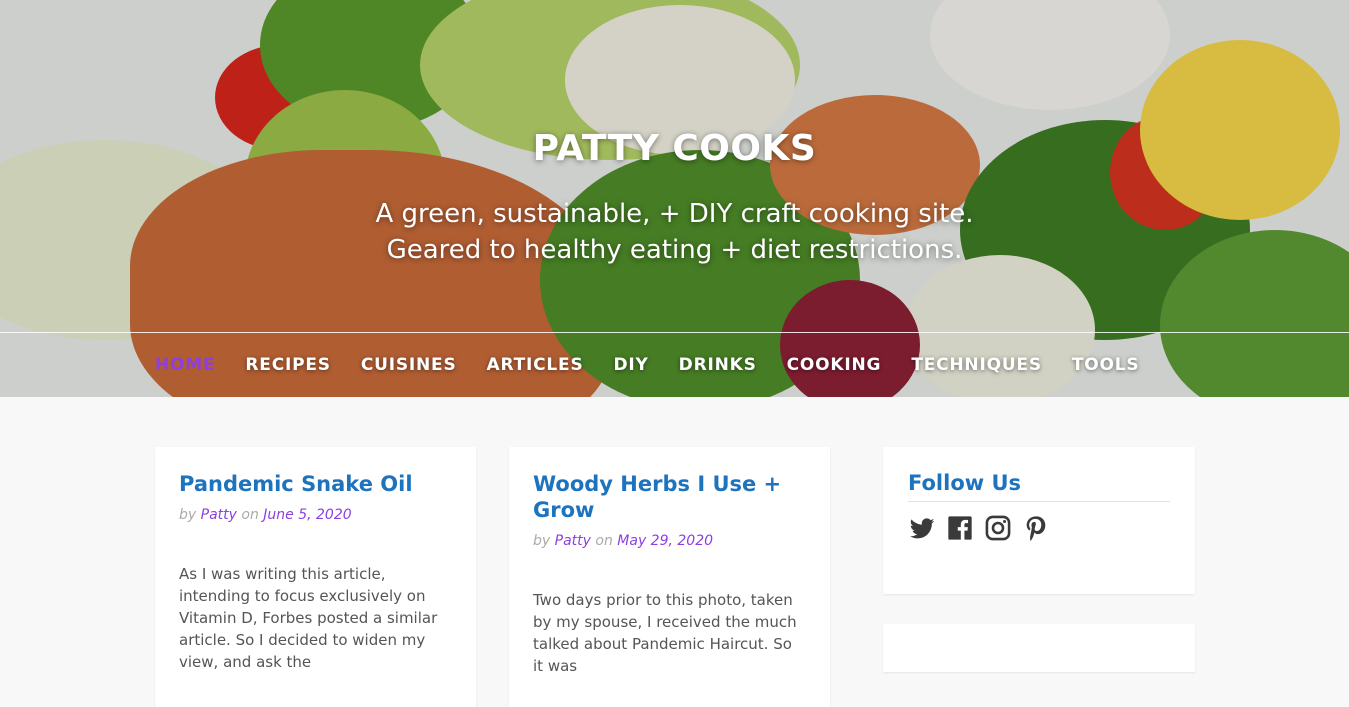 The height and width of the screenshot is (707, 1349). What do you see at coordinates (718, 365) in the screenshot?
I see `nav-item-drinks: DRINKS` at bounding box center [718, 365].